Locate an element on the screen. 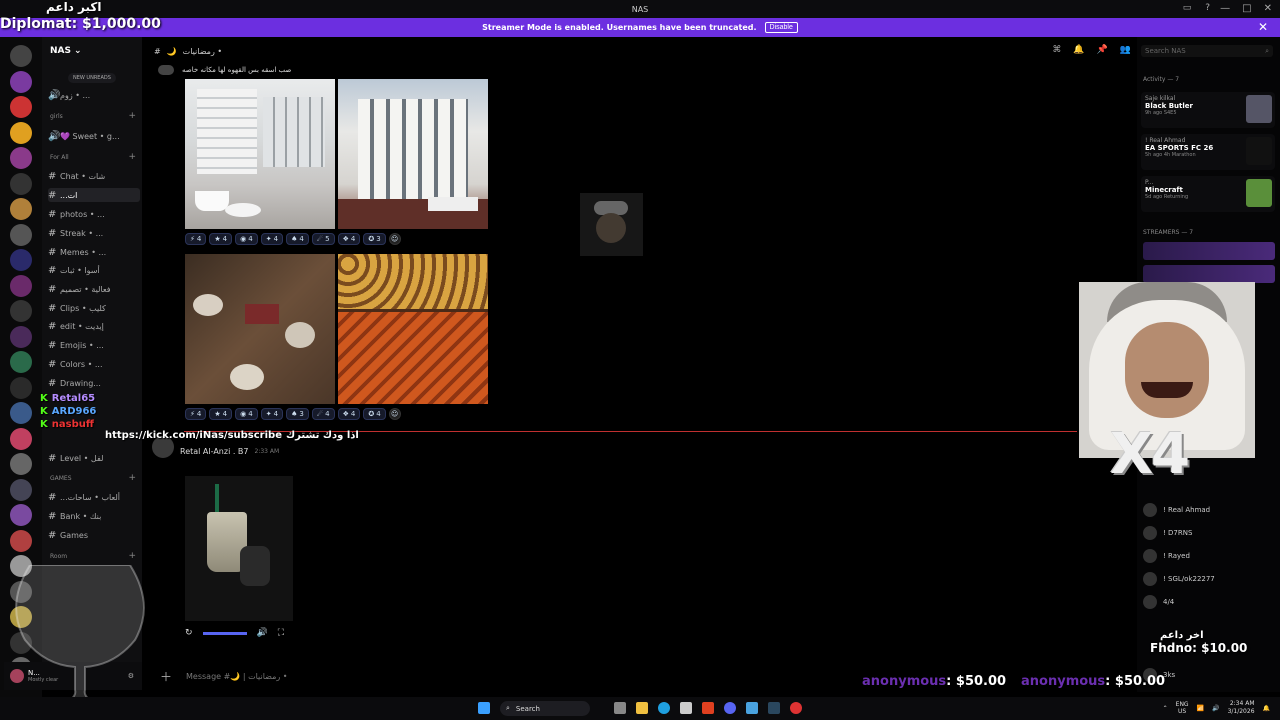 This screenshot has width=1280, height=720. reaction-pill: ✪ 4 is located at coordinates (374, 414).